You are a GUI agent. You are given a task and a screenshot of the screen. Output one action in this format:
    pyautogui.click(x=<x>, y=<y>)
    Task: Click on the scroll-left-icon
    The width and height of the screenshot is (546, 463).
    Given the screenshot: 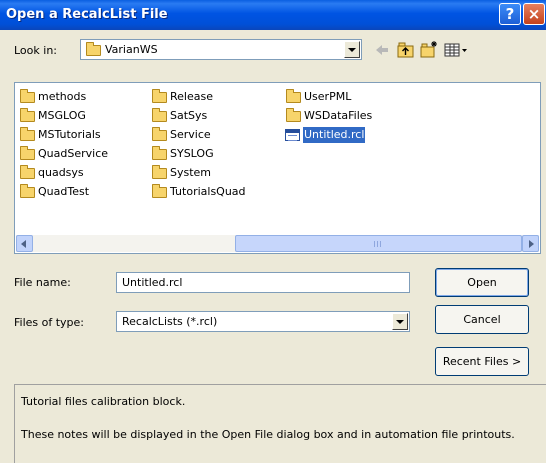 What is the action you would take?
    pyautogui.click(x=24, y=243)
    